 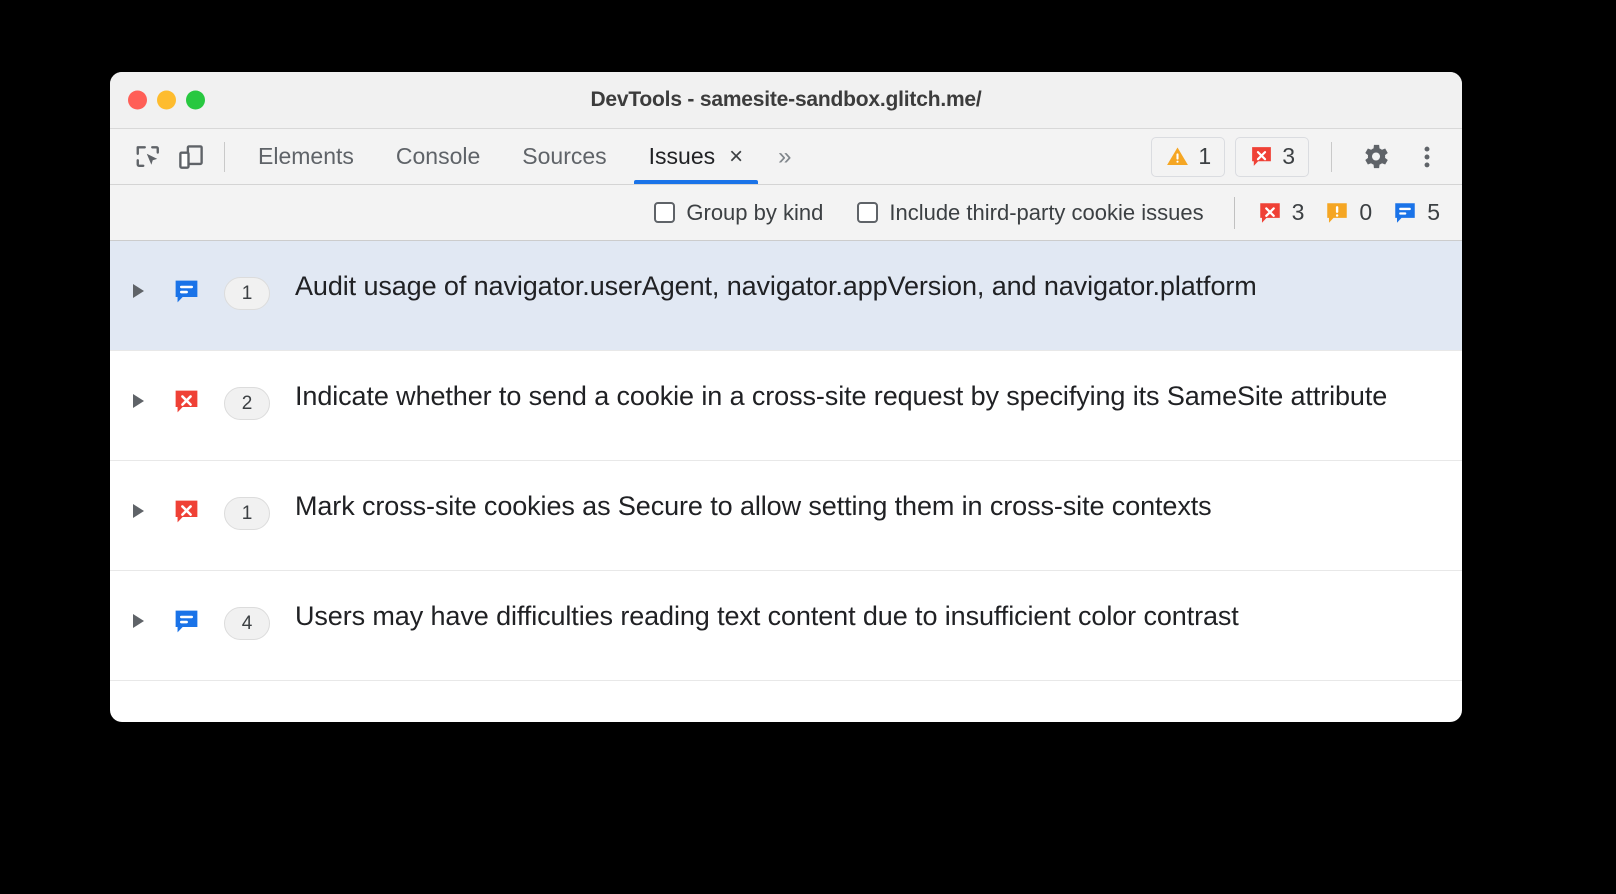 I want to click on warning-triangle-icon, so click(x=1178, y=156).